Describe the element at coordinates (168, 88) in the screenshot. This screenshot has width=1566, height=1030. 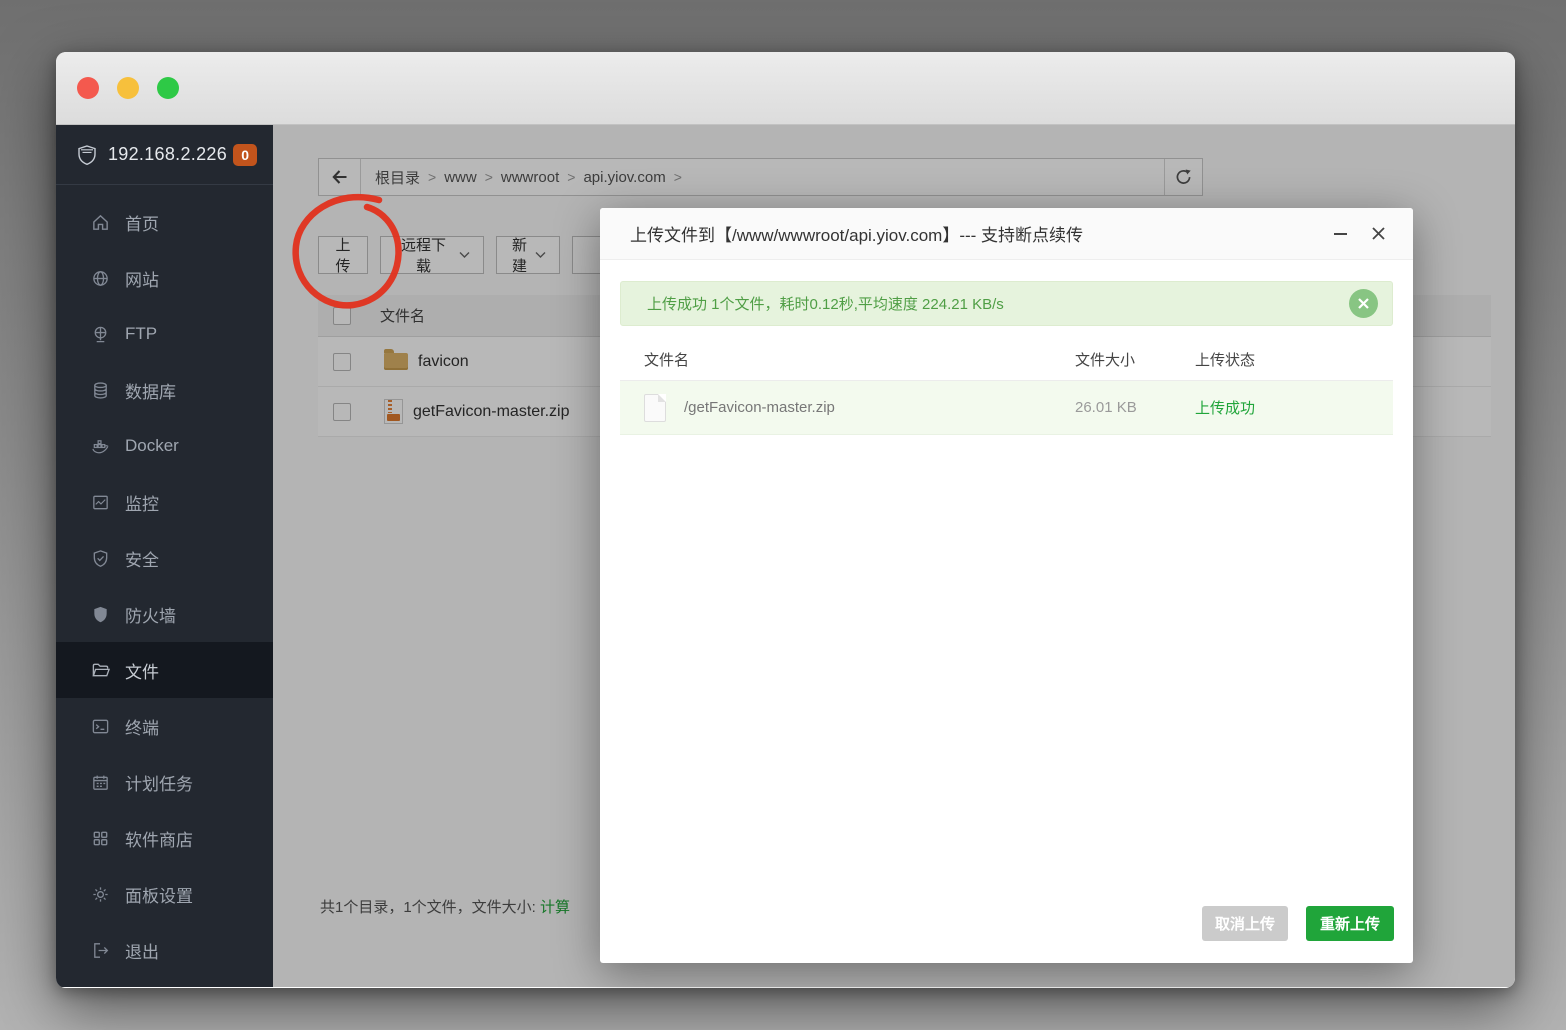
I see `zoom-window-button` at that location.